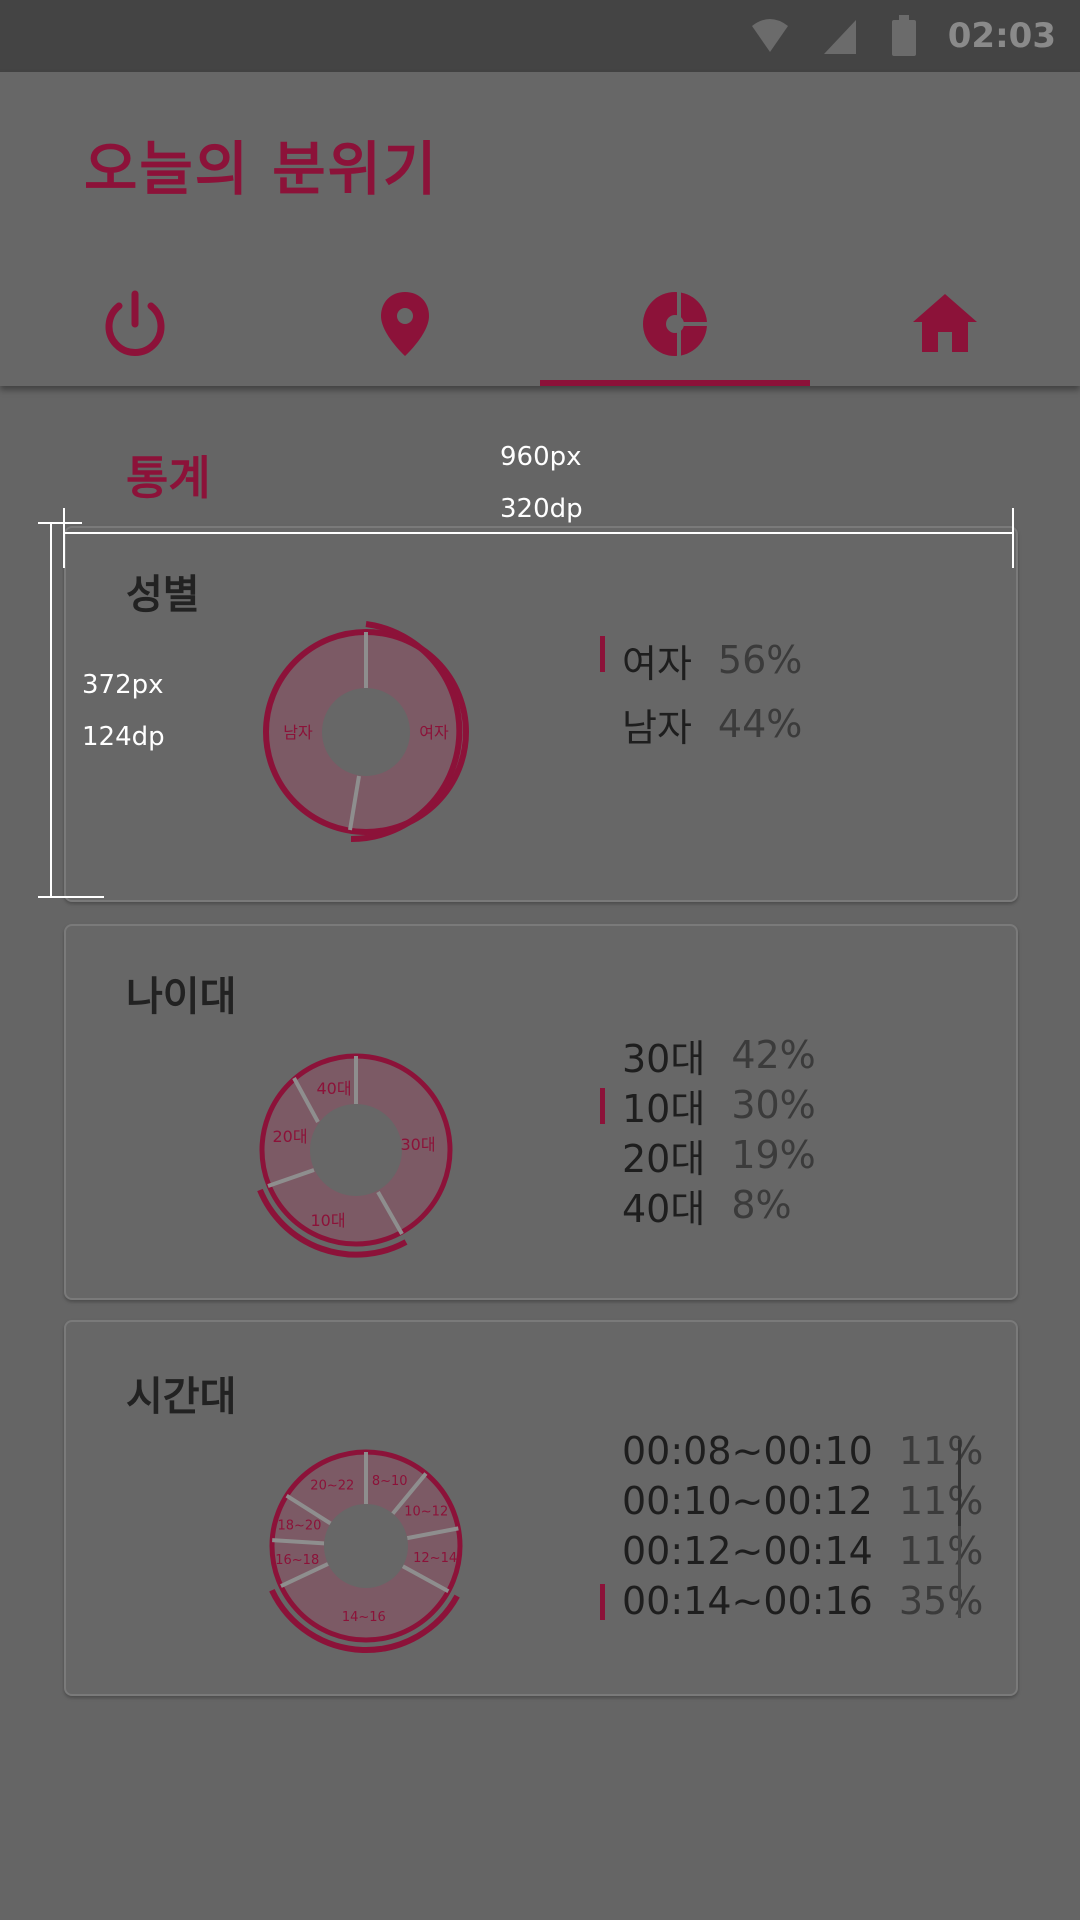  I want to click on height-px-annotation: 372px, so click(123, 685).